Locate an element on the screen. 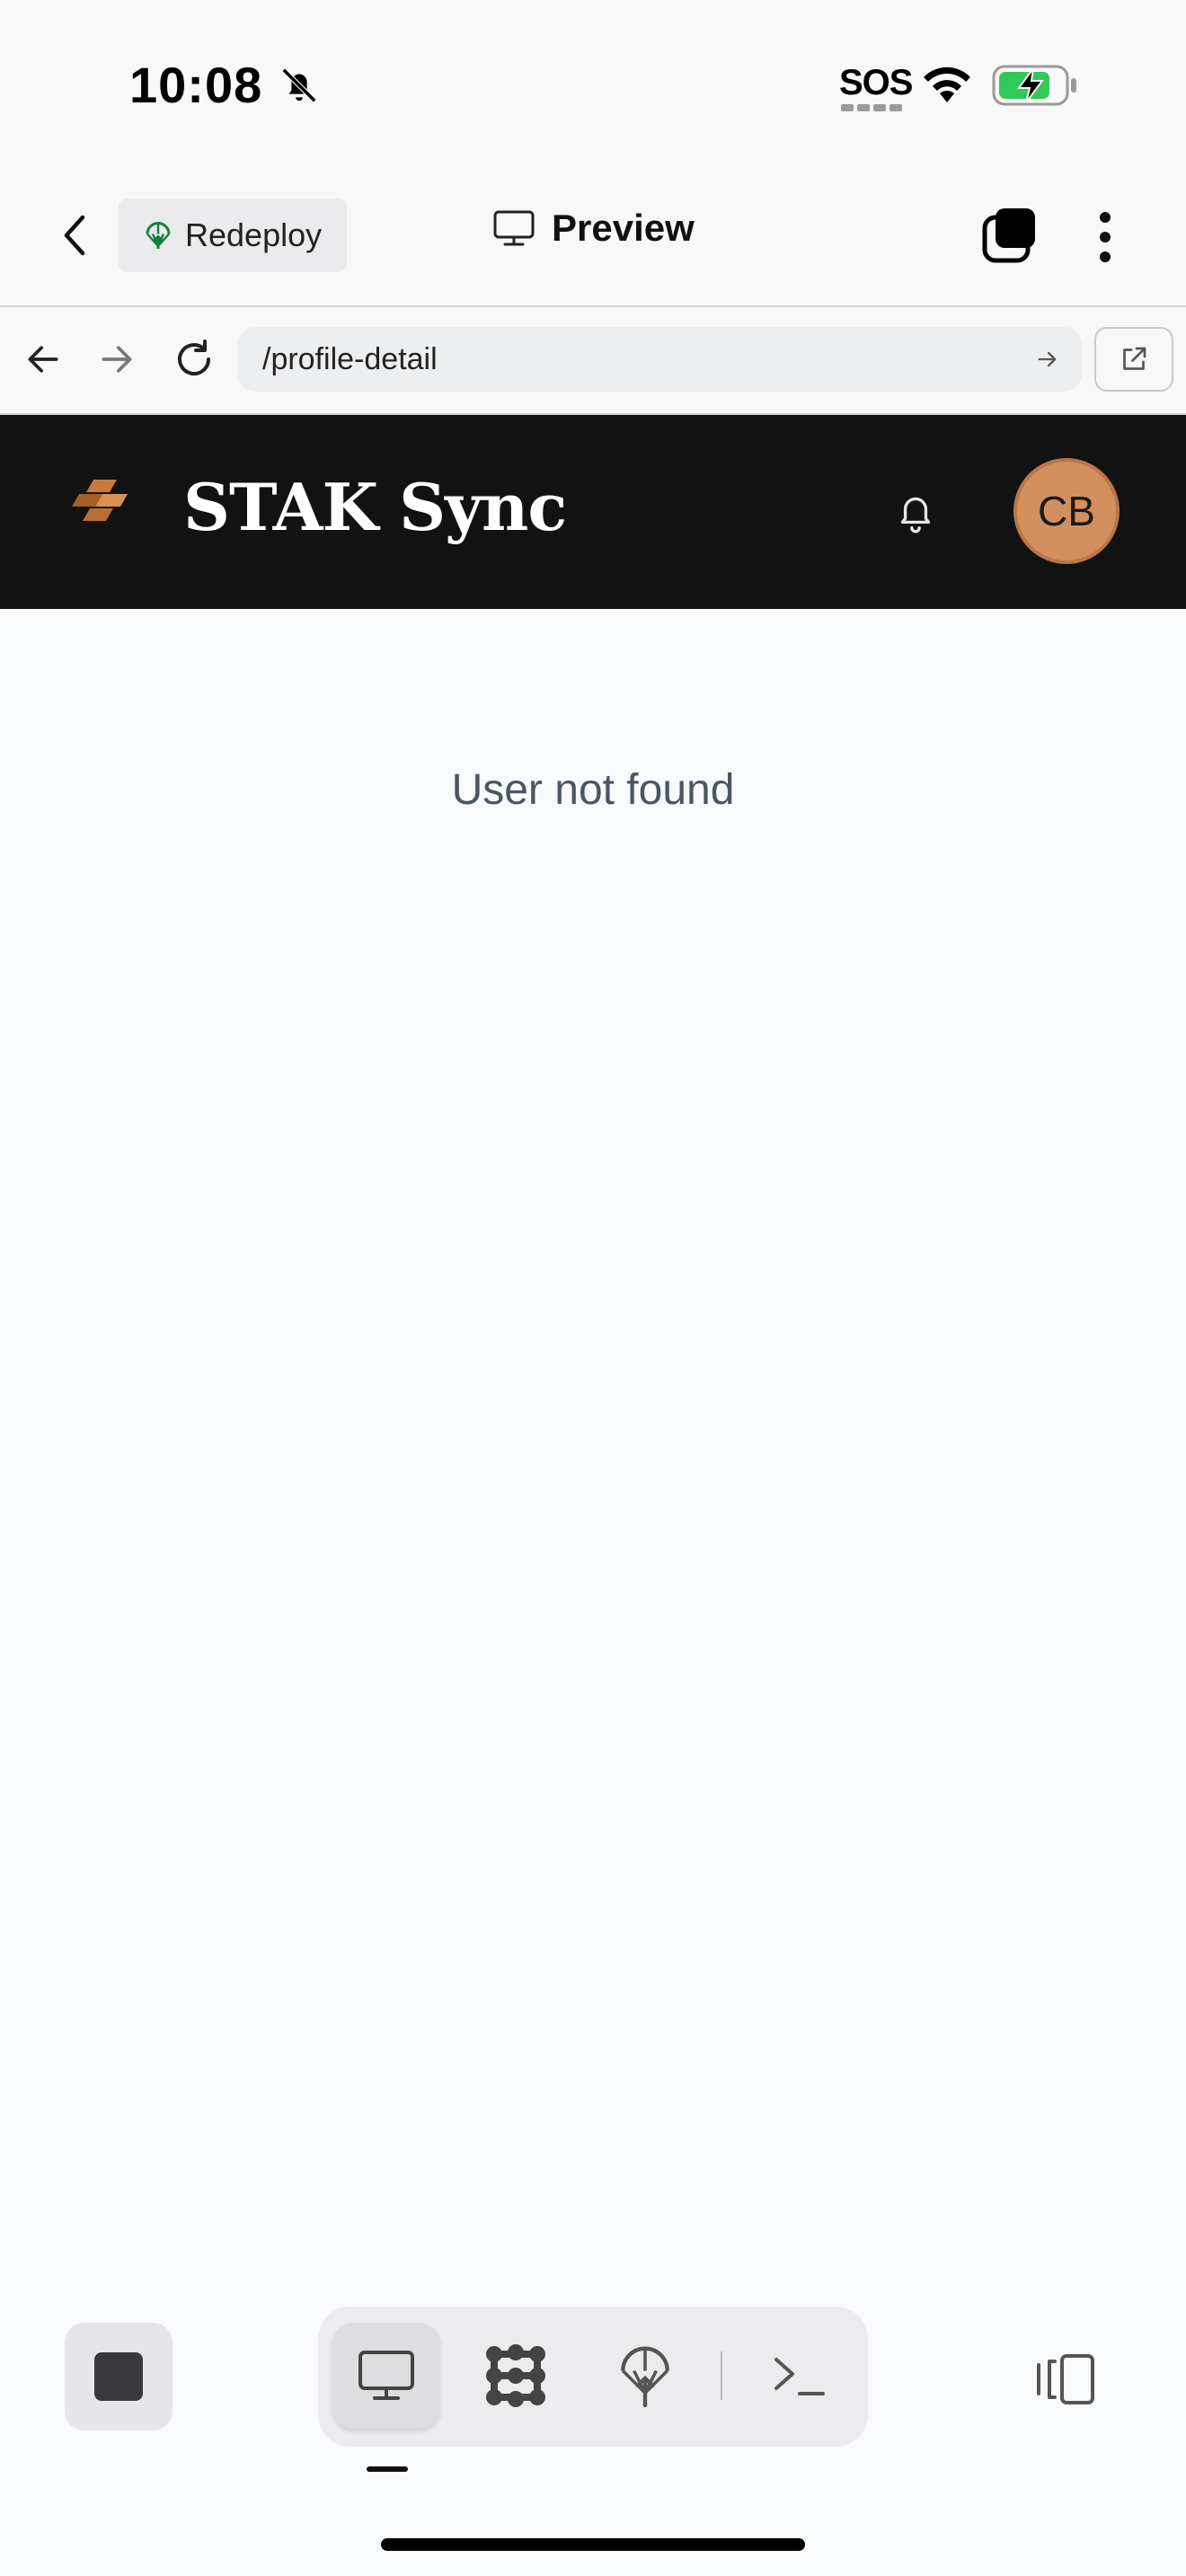  tool-preview-button is located at coordinates (386, 2376).